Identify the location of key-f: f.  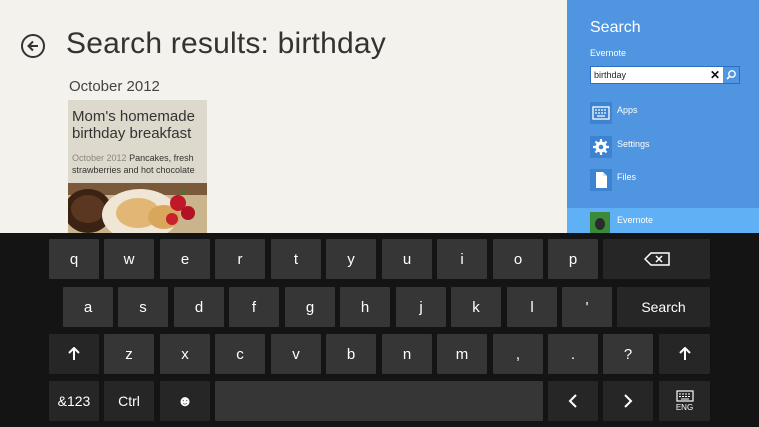
(254, 307).